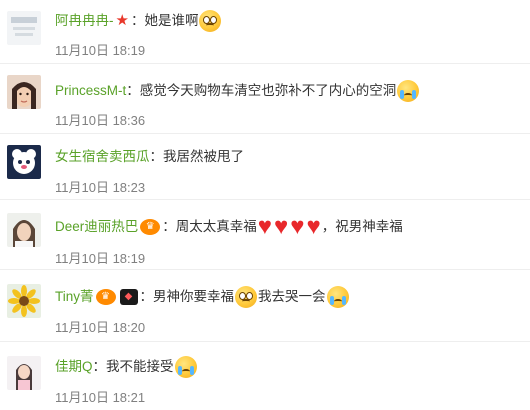  What do you see at coordinates (100, 120) in the screenshot?
I see `comment-timestamp: 11月10日 18:36` at bounding box center [100, 120].